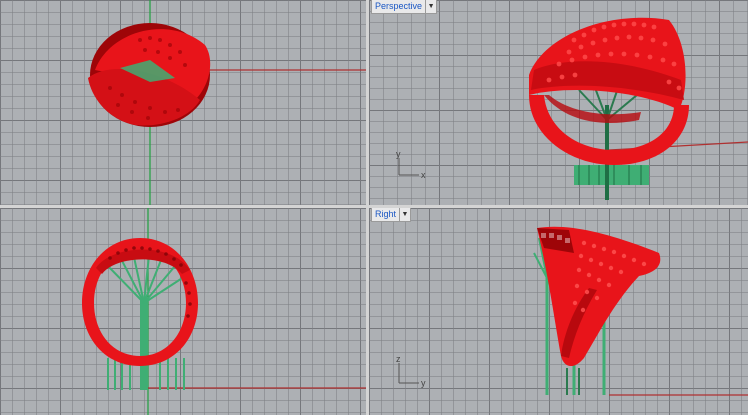 This screenshot has height=415, width=748. Describe the element at coordinates (611, 142) in the screenshot. I see `support-structure-perspective` at that location.